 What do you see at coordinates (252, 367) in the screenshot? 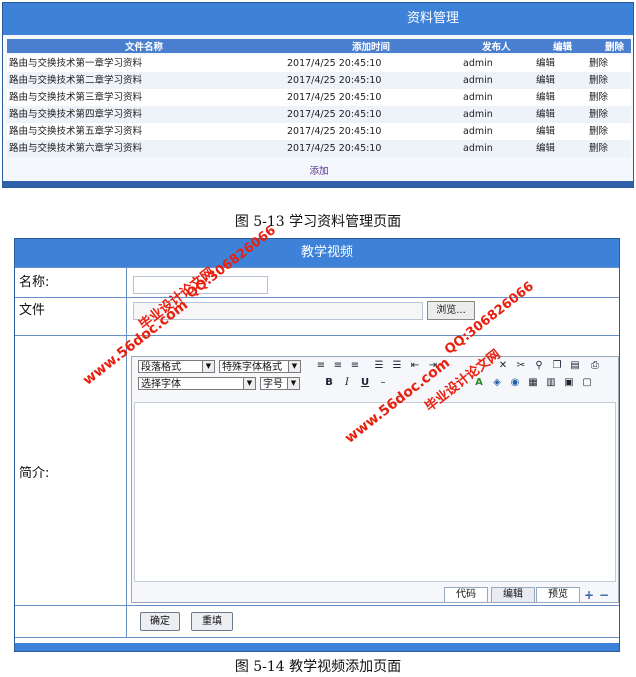
I see `special-format-value: 特殊字体格式` at bounding box center [252, 367].